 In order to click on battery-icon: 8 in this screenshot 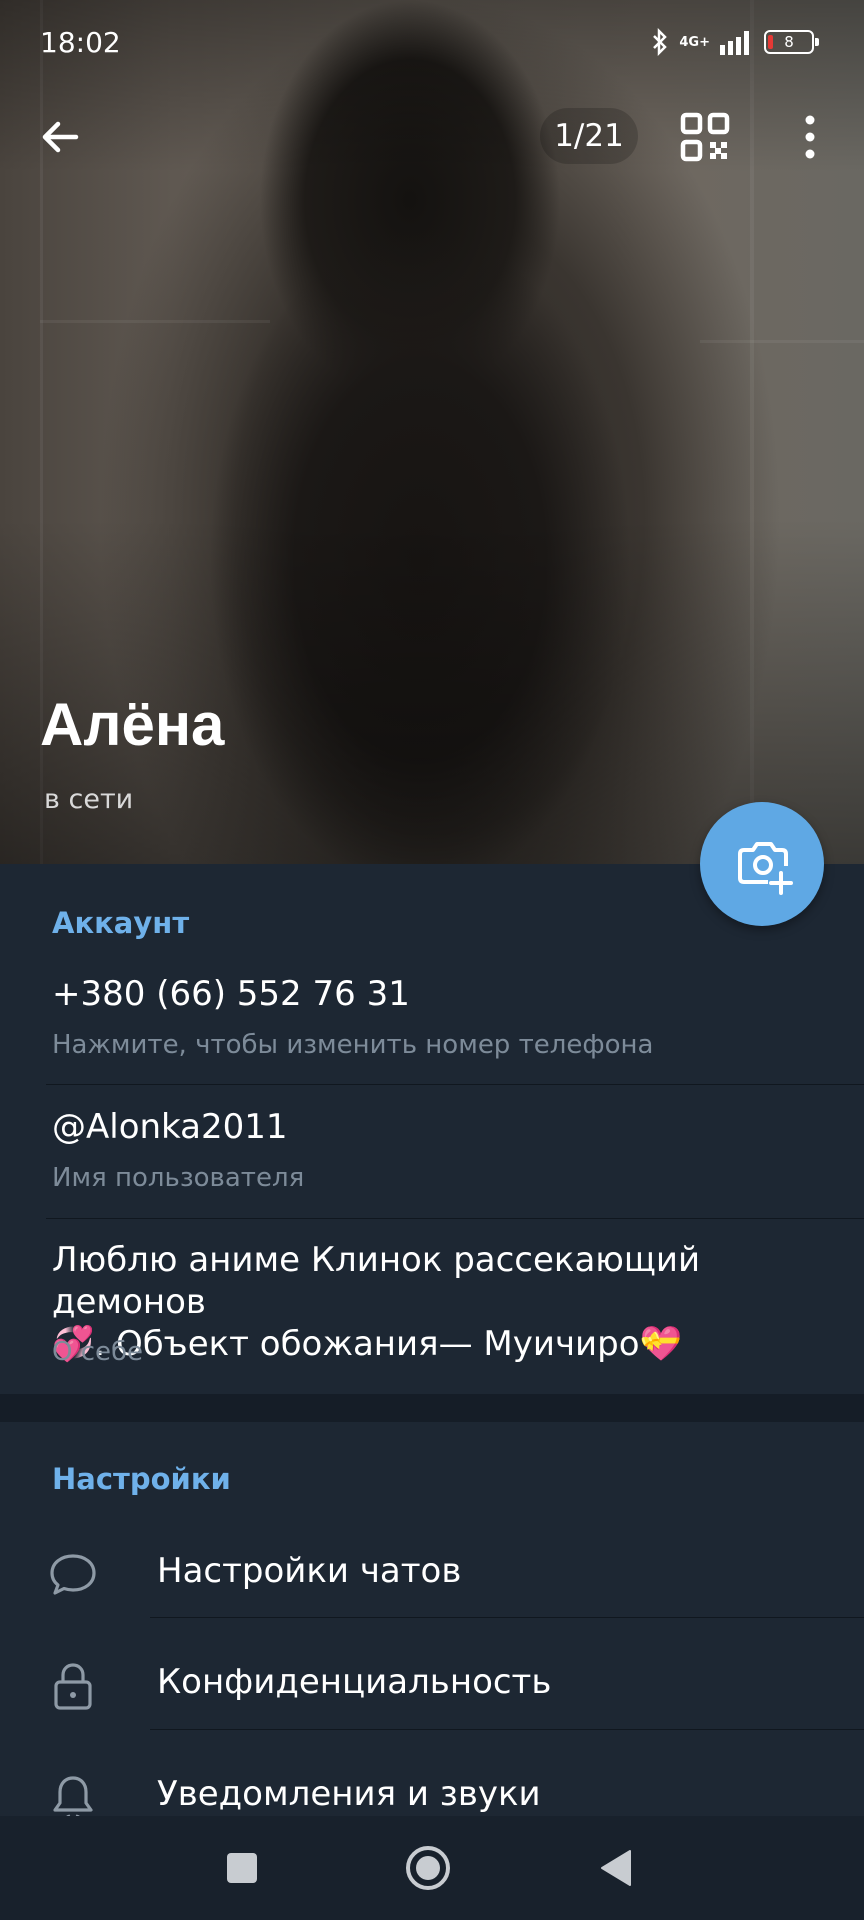, I will do `click(791, 42)`.